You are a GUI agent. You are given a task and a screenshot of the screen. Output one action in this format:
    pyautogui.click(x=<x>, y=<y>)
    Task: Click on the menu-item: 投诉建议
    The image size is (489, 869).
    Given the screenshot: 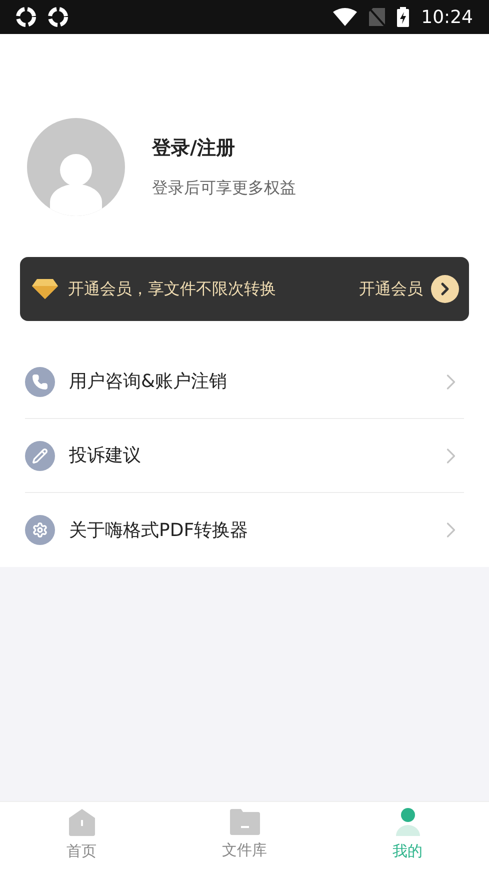 What is the action you would take?
    pyautogui.click(x=244, y=456)
    